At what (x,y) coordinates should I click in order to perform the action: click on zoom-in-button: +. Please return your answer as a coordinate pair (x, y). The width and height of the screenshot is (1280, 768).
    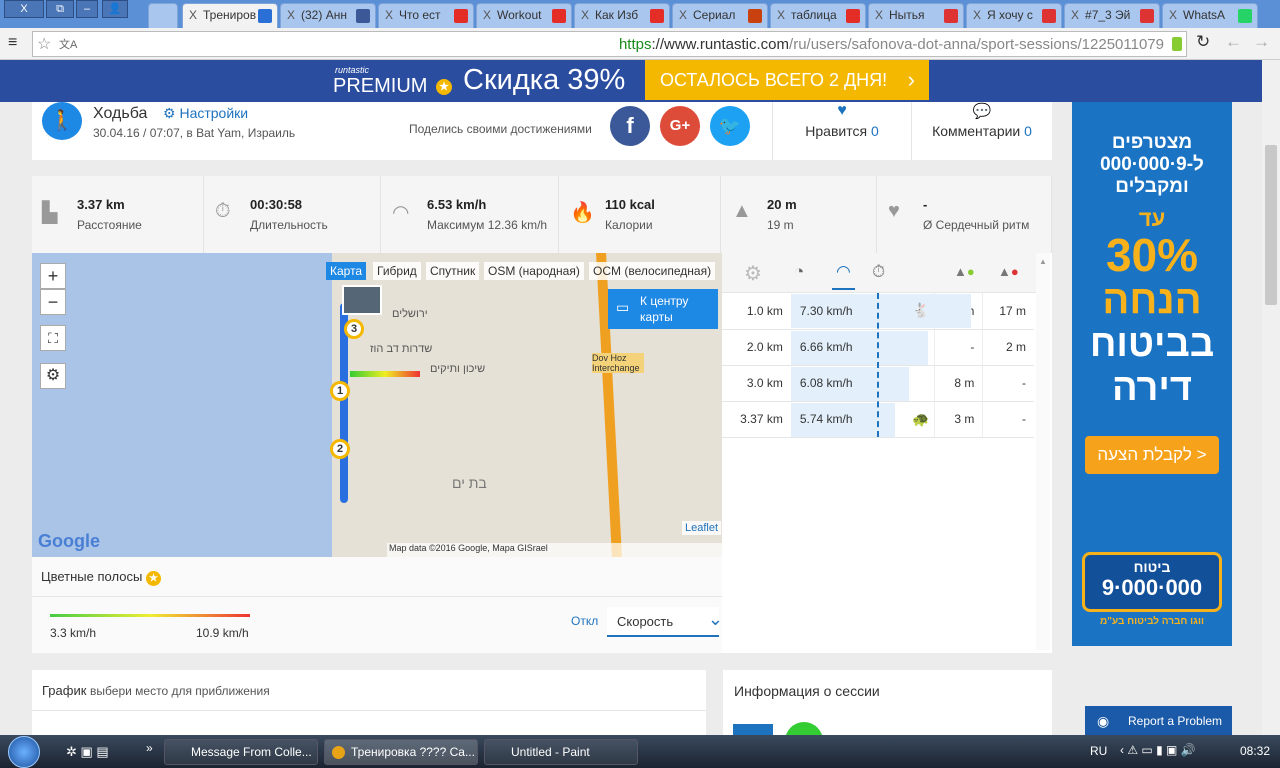
    Looking at the image, I should click on (53, 276).